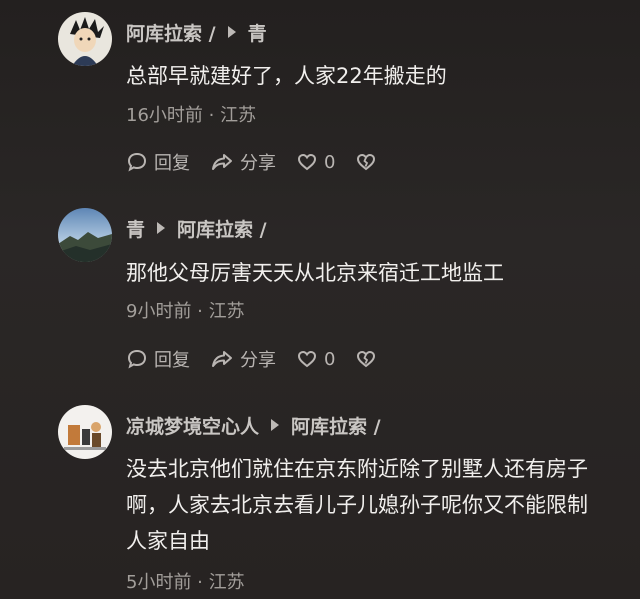 Image resolution: width=640 pixels, height=599 pixels. I want to click on author-name: 青, so click(135, 228).